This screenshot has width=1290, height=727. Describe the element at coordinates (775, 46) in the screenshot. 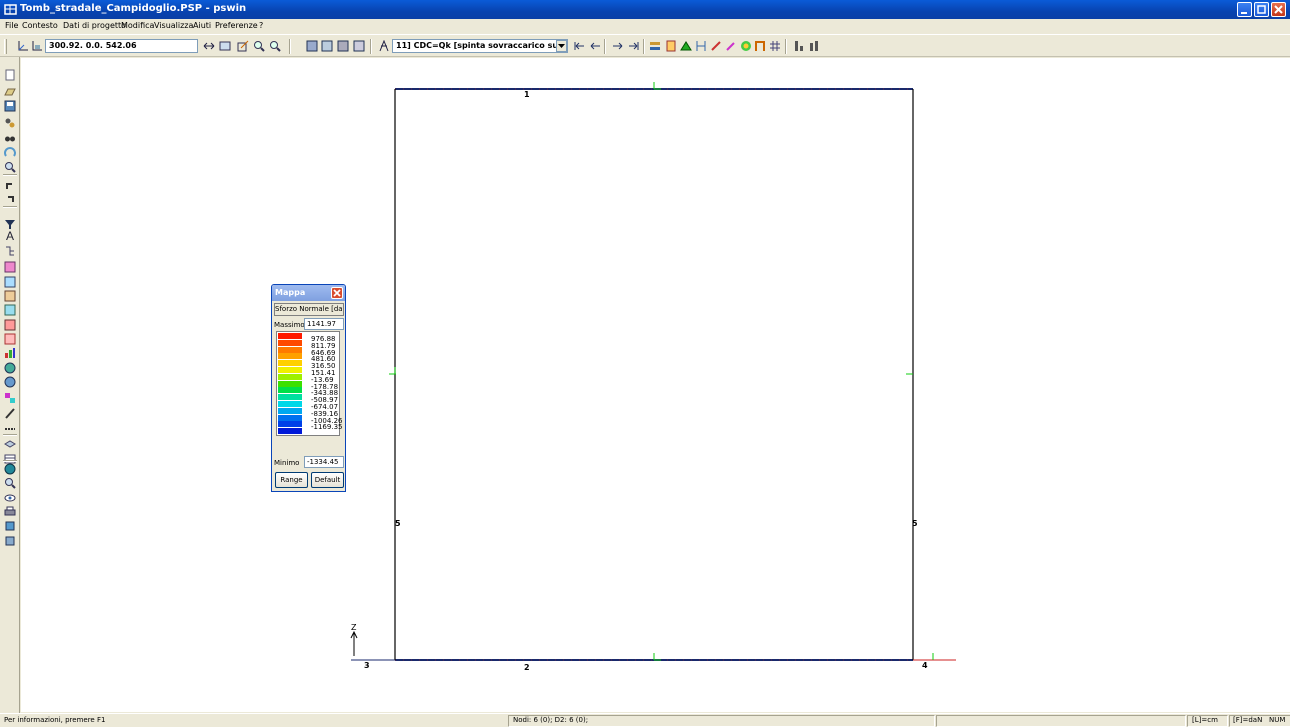

I see `grid-icon` at that location.